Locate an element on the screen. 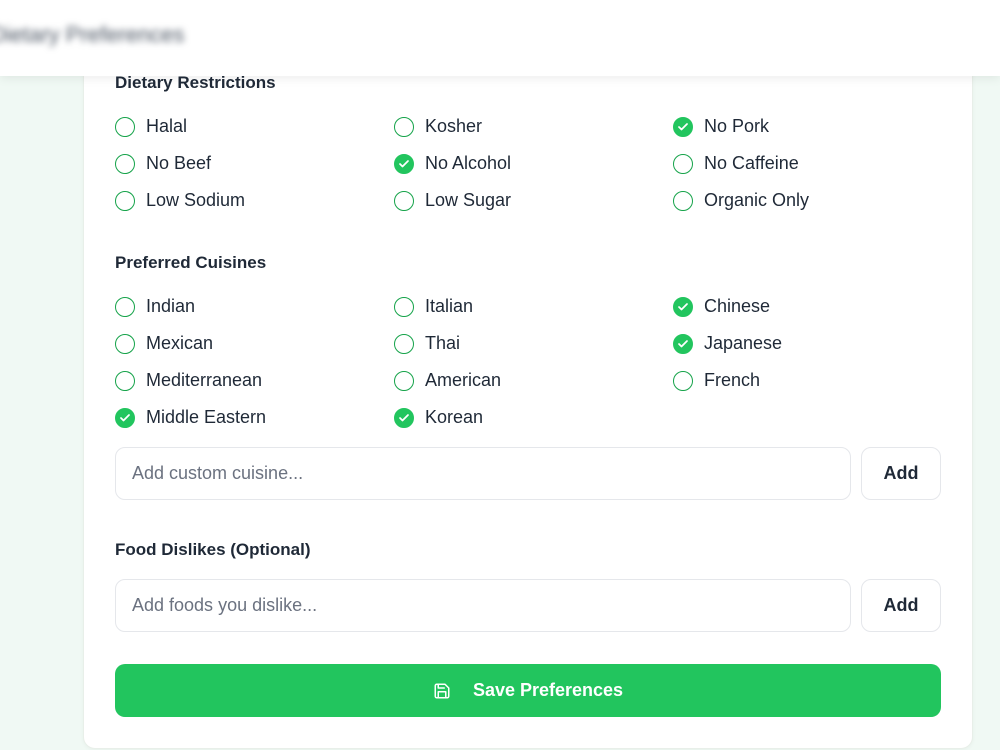  option-label: Organic Only is located at coordinates (757, 200).